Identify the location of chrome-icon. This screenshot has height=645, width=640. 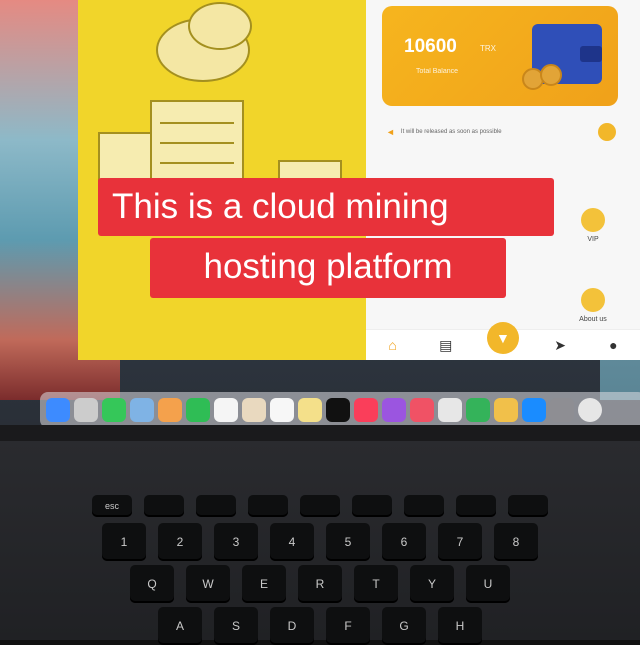
(590, 410).